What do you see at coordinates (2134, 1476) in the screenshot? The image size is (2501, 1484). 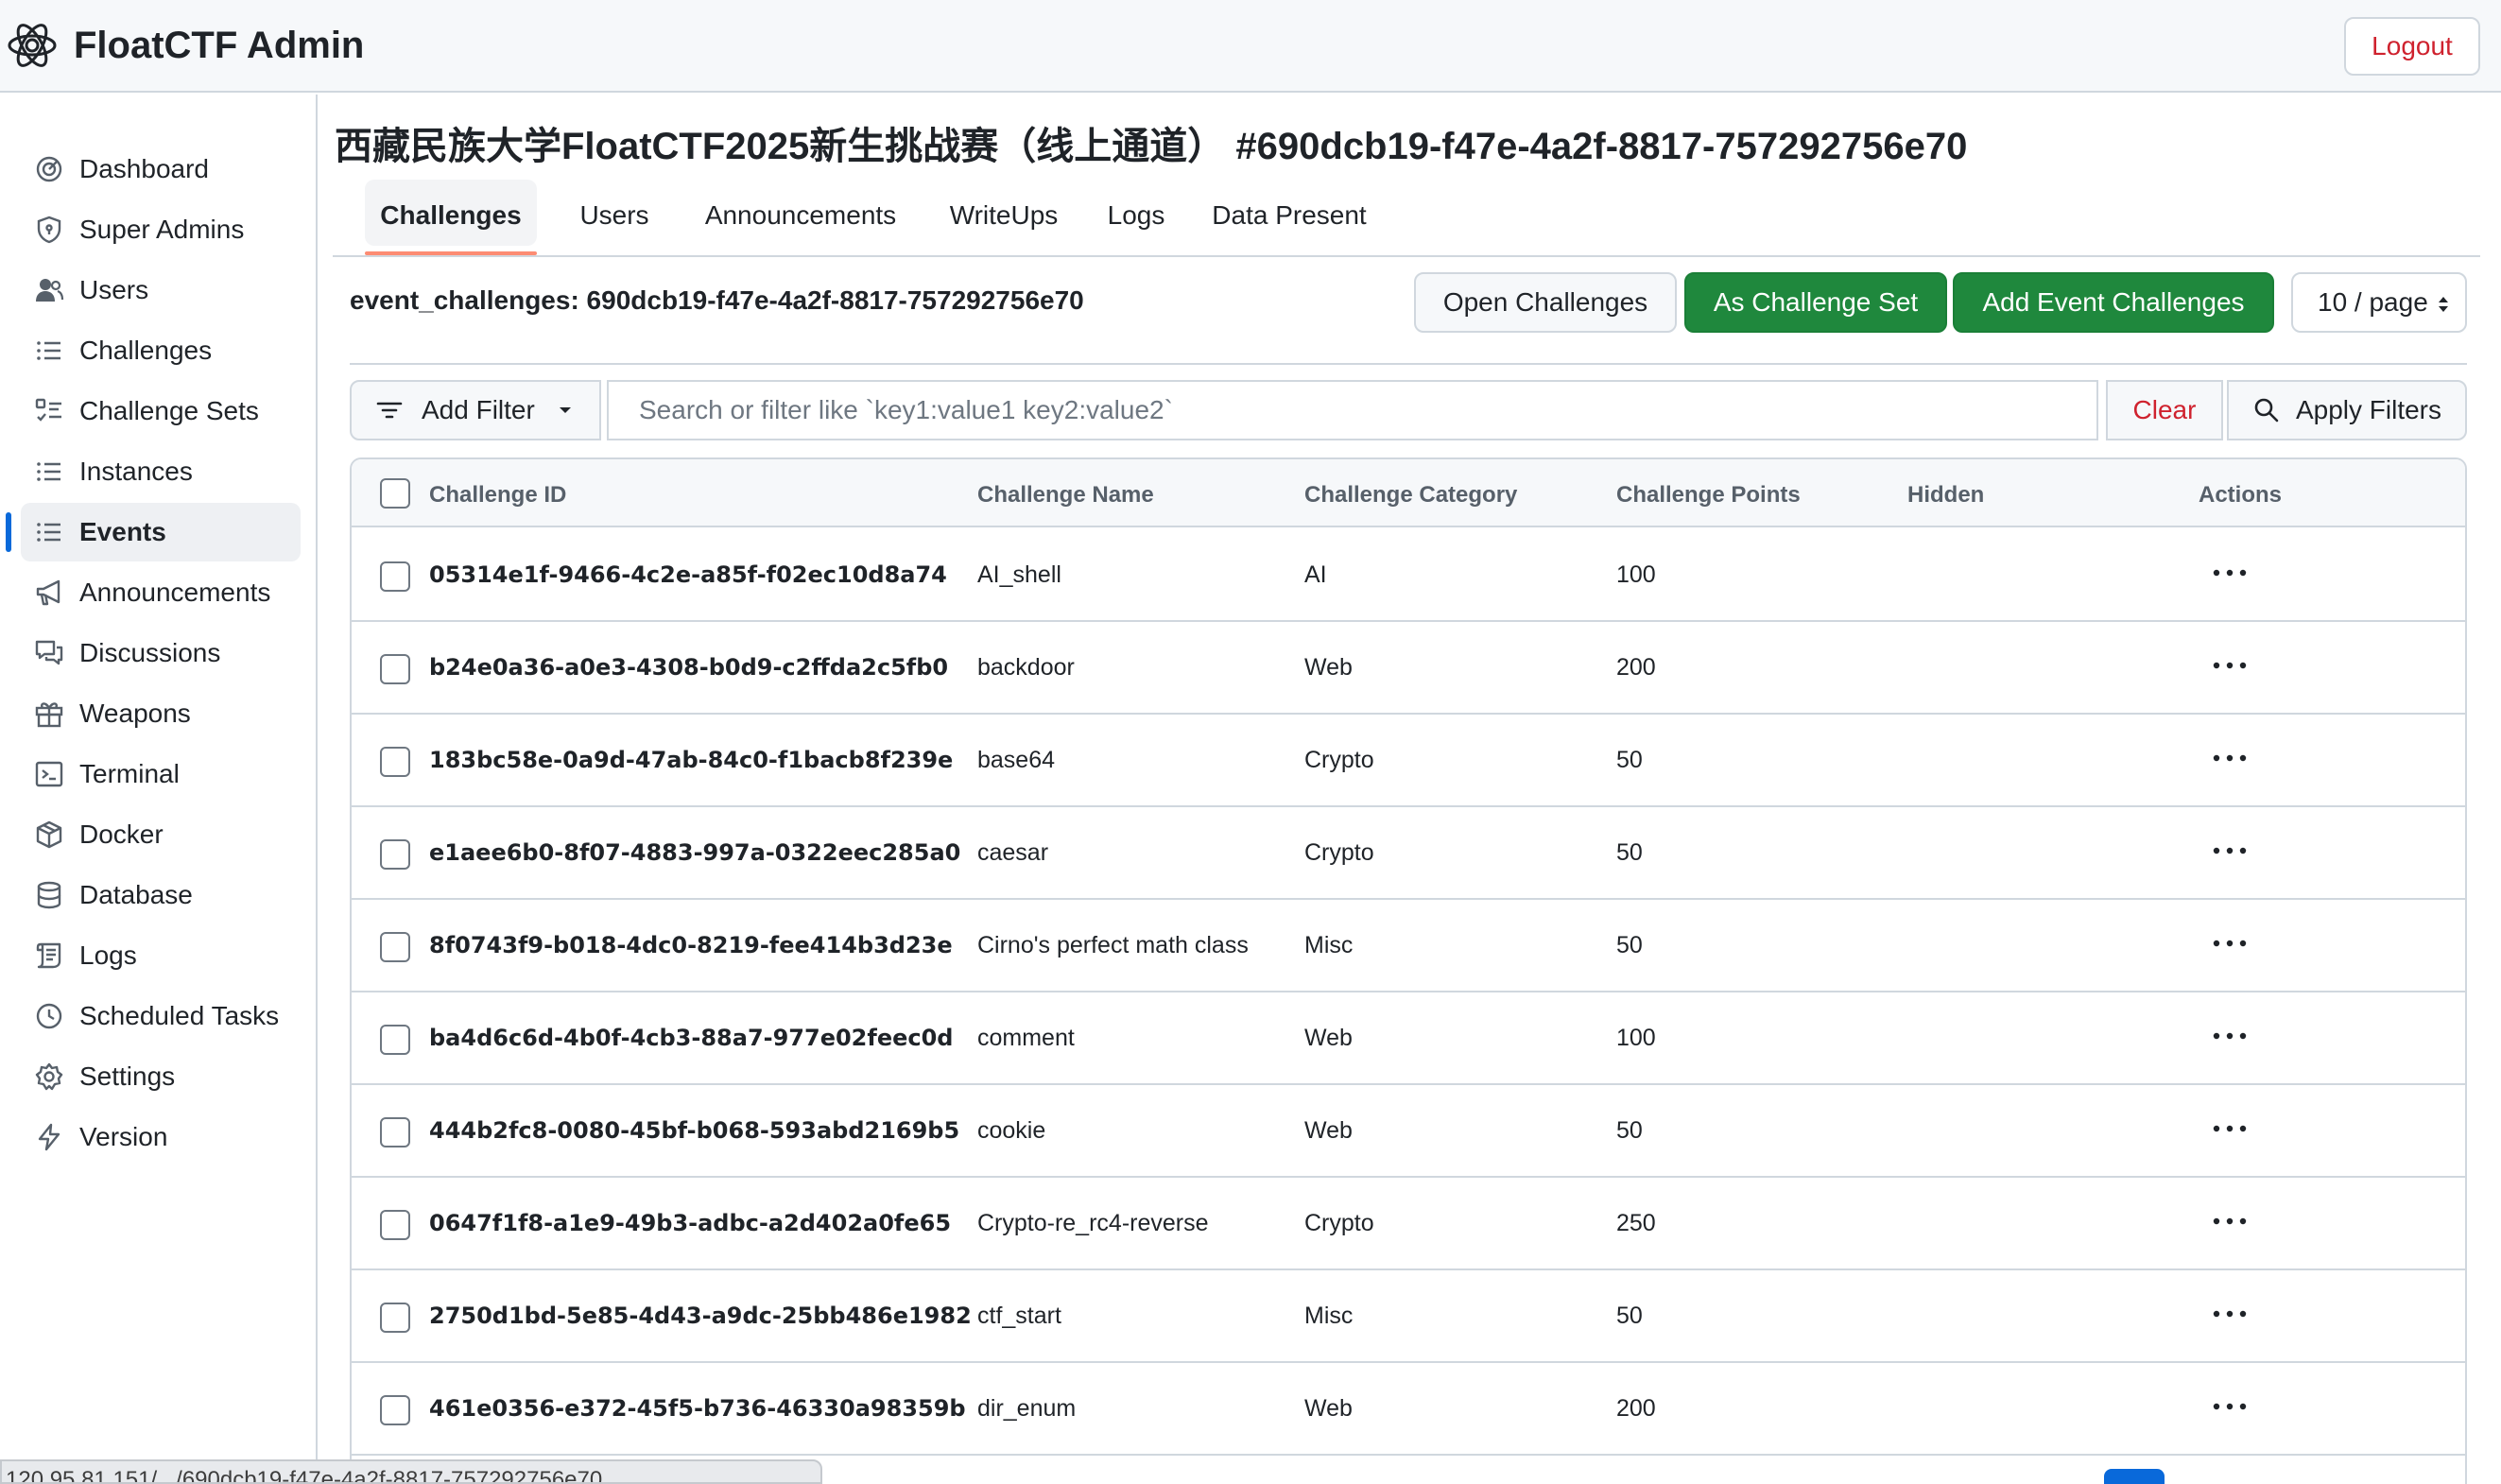 I see `pagination-current-page-button` at bounding box center [2134, 1476].